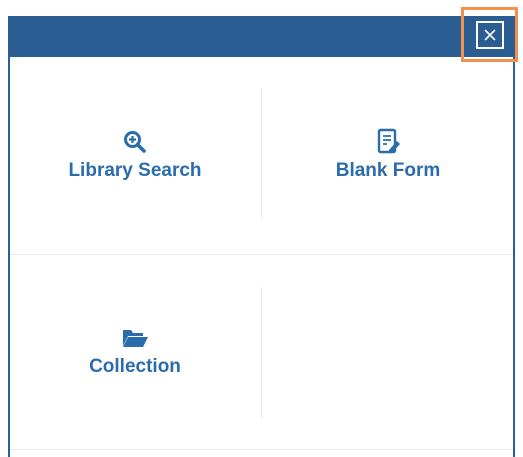 This screenshot has height=457, width=523. I want to click on close-icon, so click(490, 35).